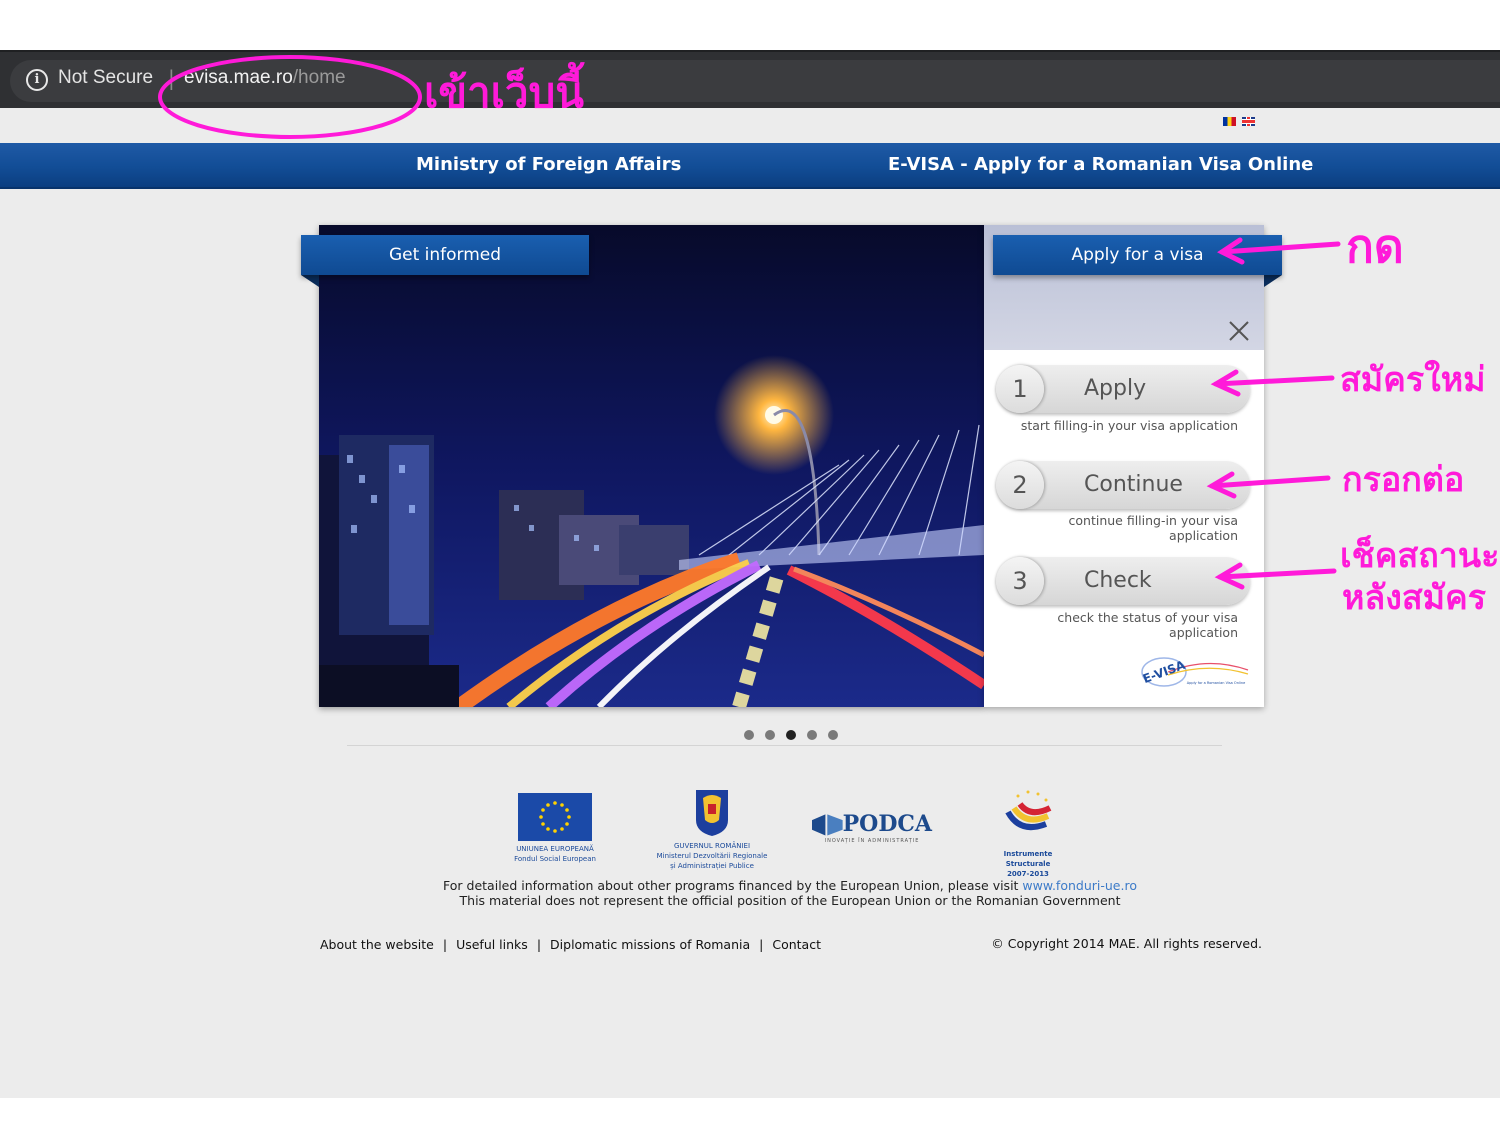 This screenshot has height=1124, width=1500. Describe the element at coordinates (504, 92) in the screenshot. I see `visit-site-annotation: เข้าเว็บนี้` at that location.